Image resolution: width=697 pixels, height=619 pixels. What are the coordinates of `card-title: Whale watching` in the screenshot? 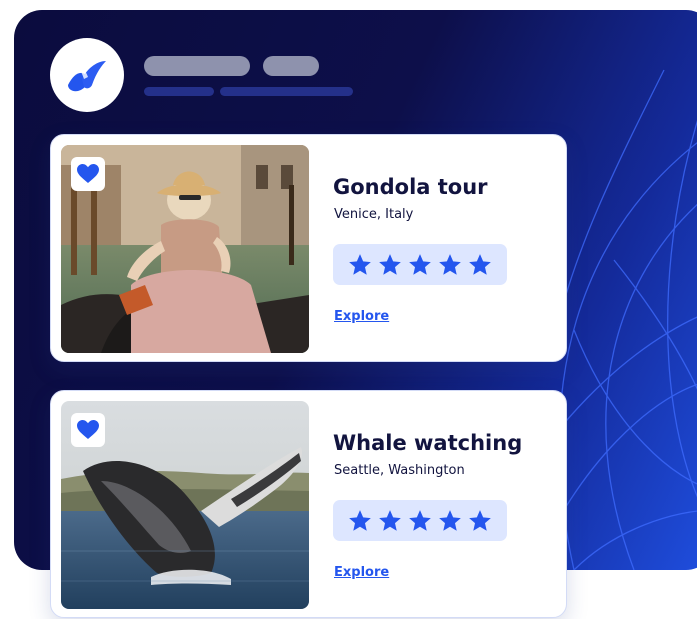 It's located at (428, 443).